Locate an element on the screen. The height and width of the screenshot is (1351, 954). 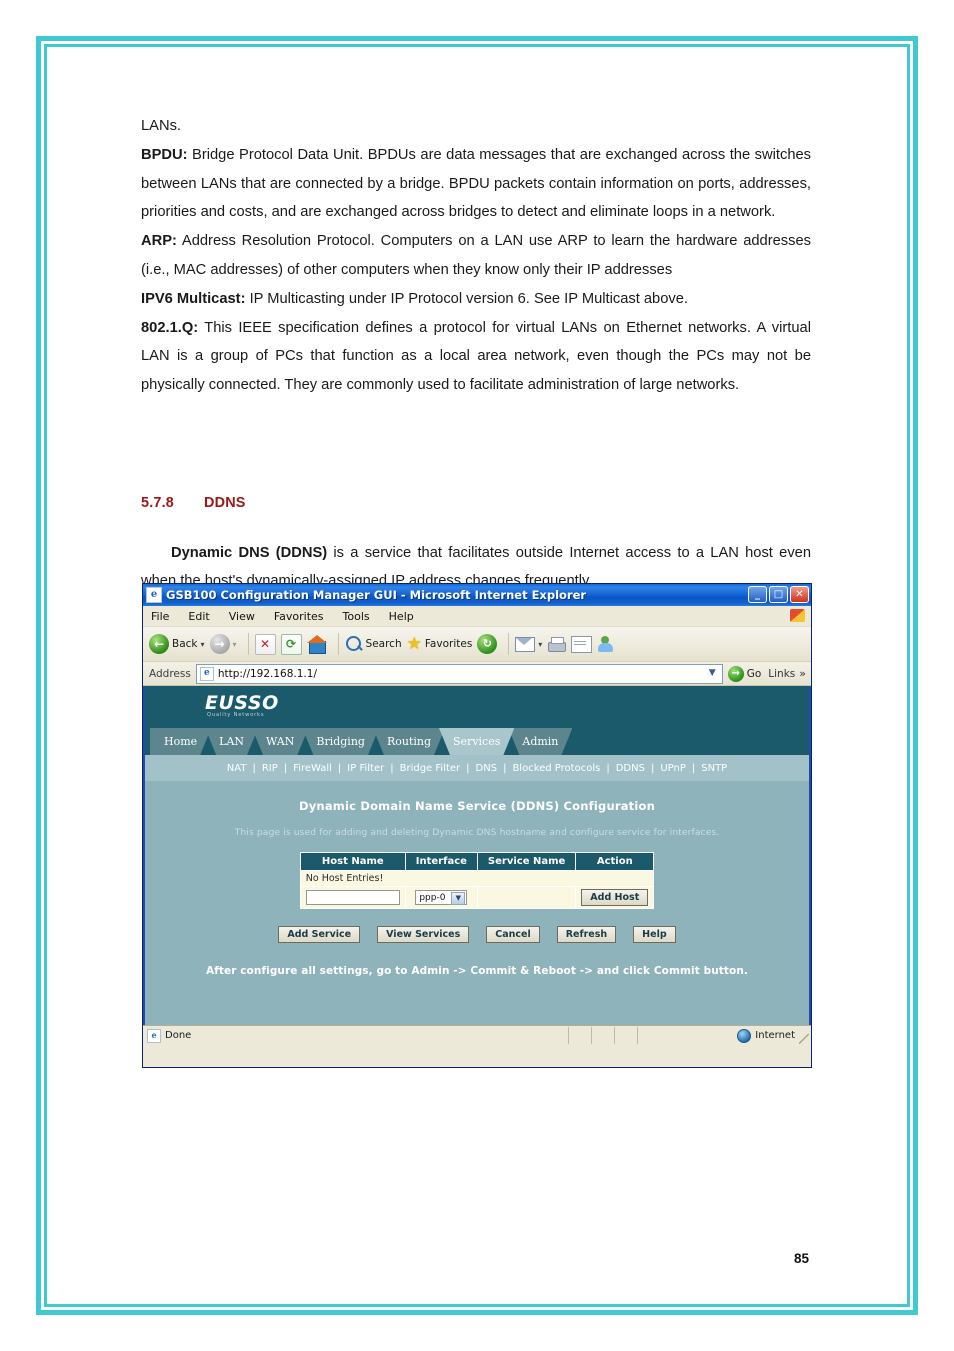
forward-arrow-icon: → is located at coordinates (219, 644).